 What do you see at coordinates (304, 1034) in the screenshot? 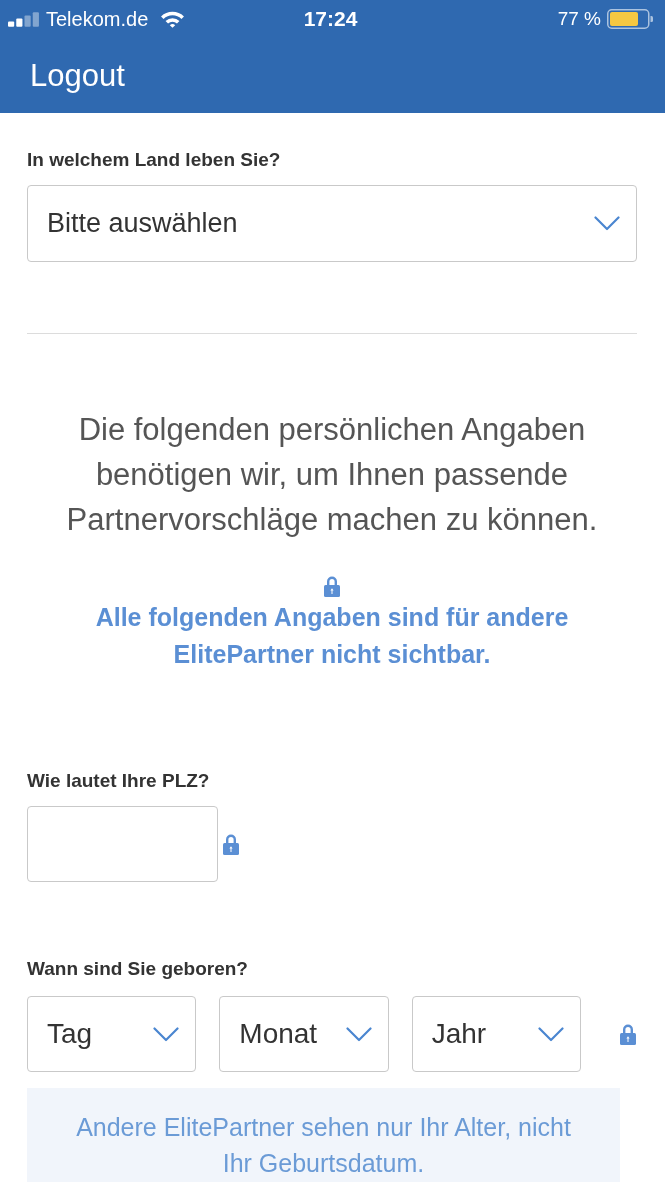
I see `date-select: Monat` at bounding box center [304, 1034].